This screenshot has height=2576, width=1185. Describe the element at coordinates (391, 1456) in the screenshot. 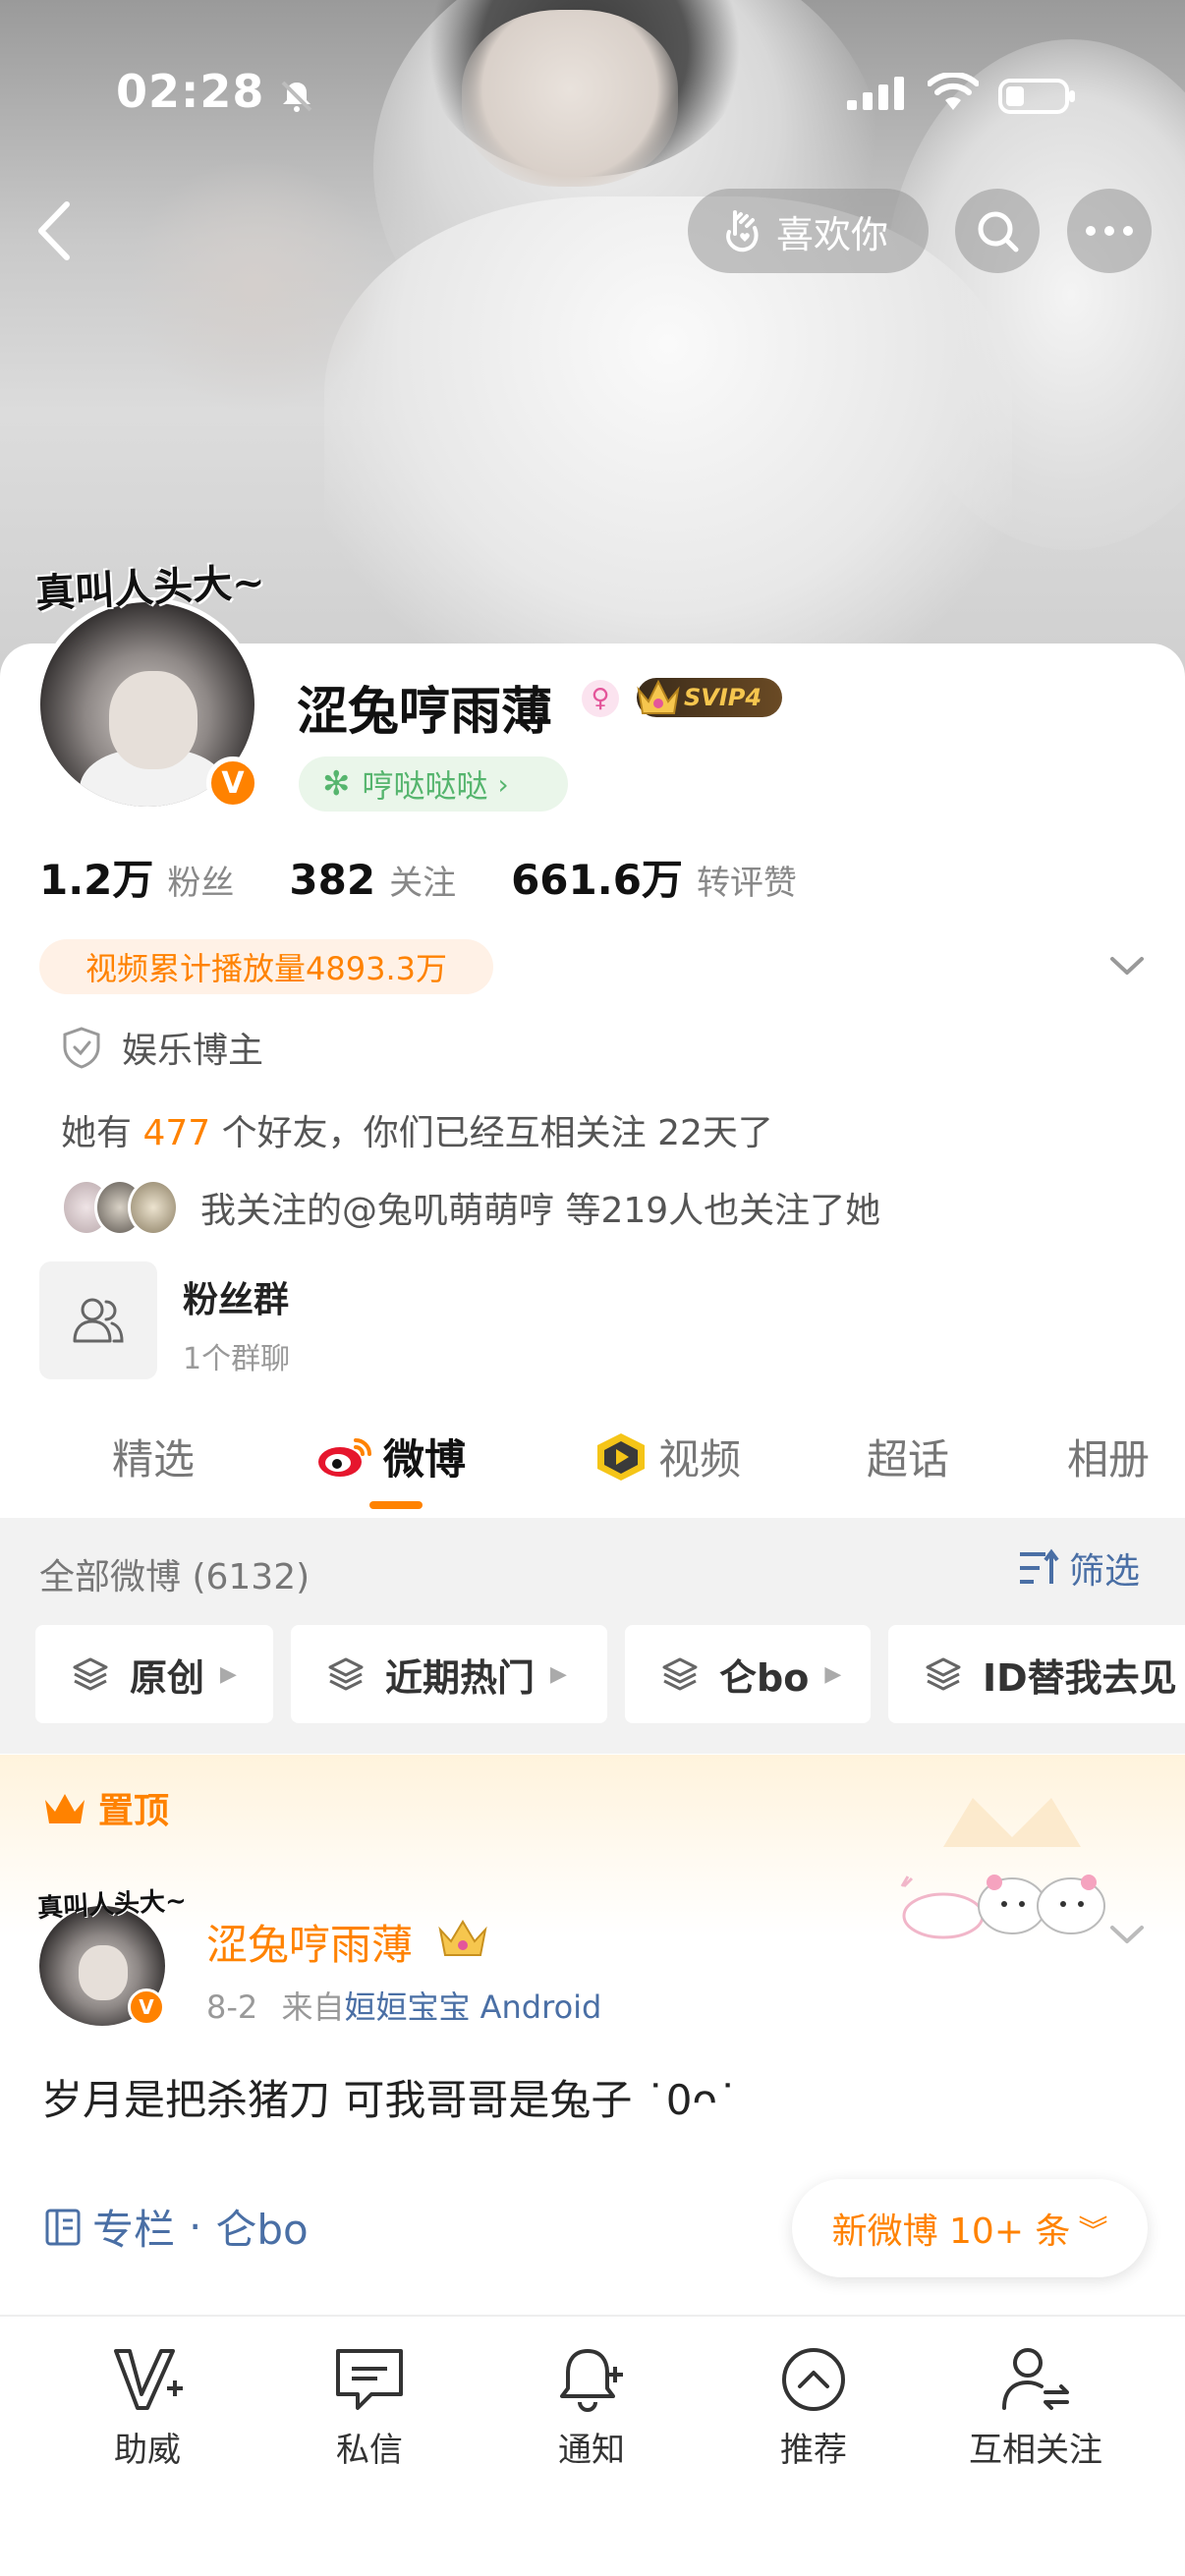

I see `tab-weibo: 微博` at that location.